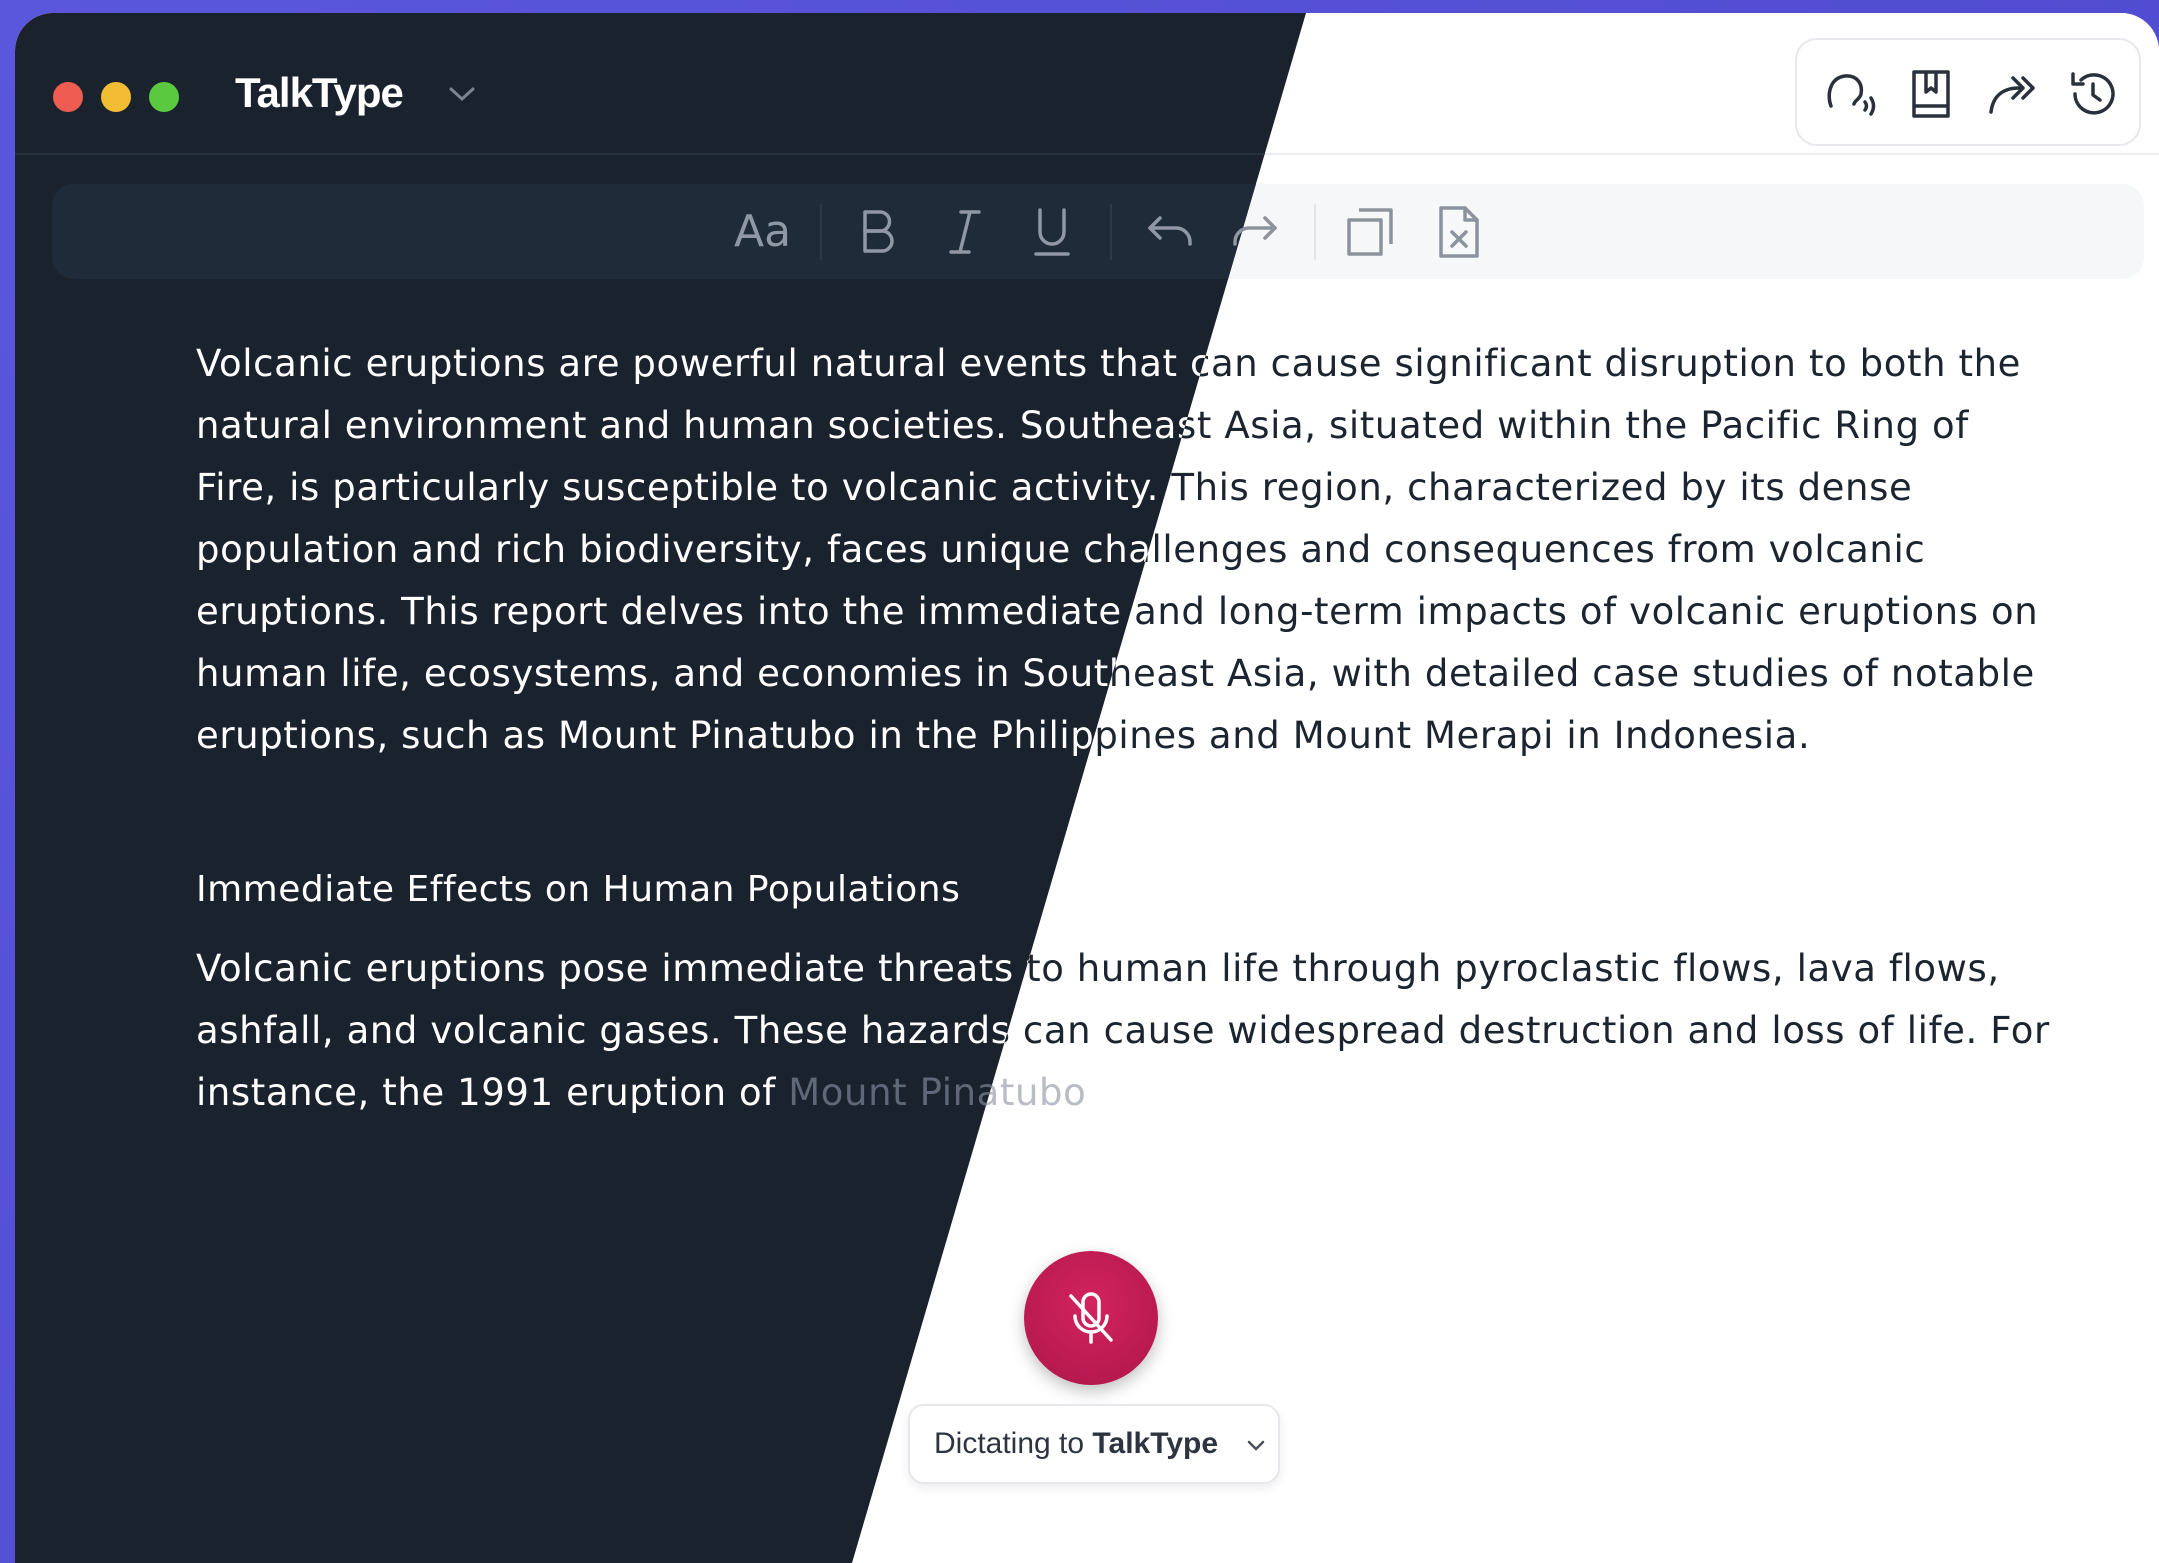 The image size is (2159, 1563). Describe the element at coordinates (116, 97) in the screenshot. I see `minimize-window-button` at that location.